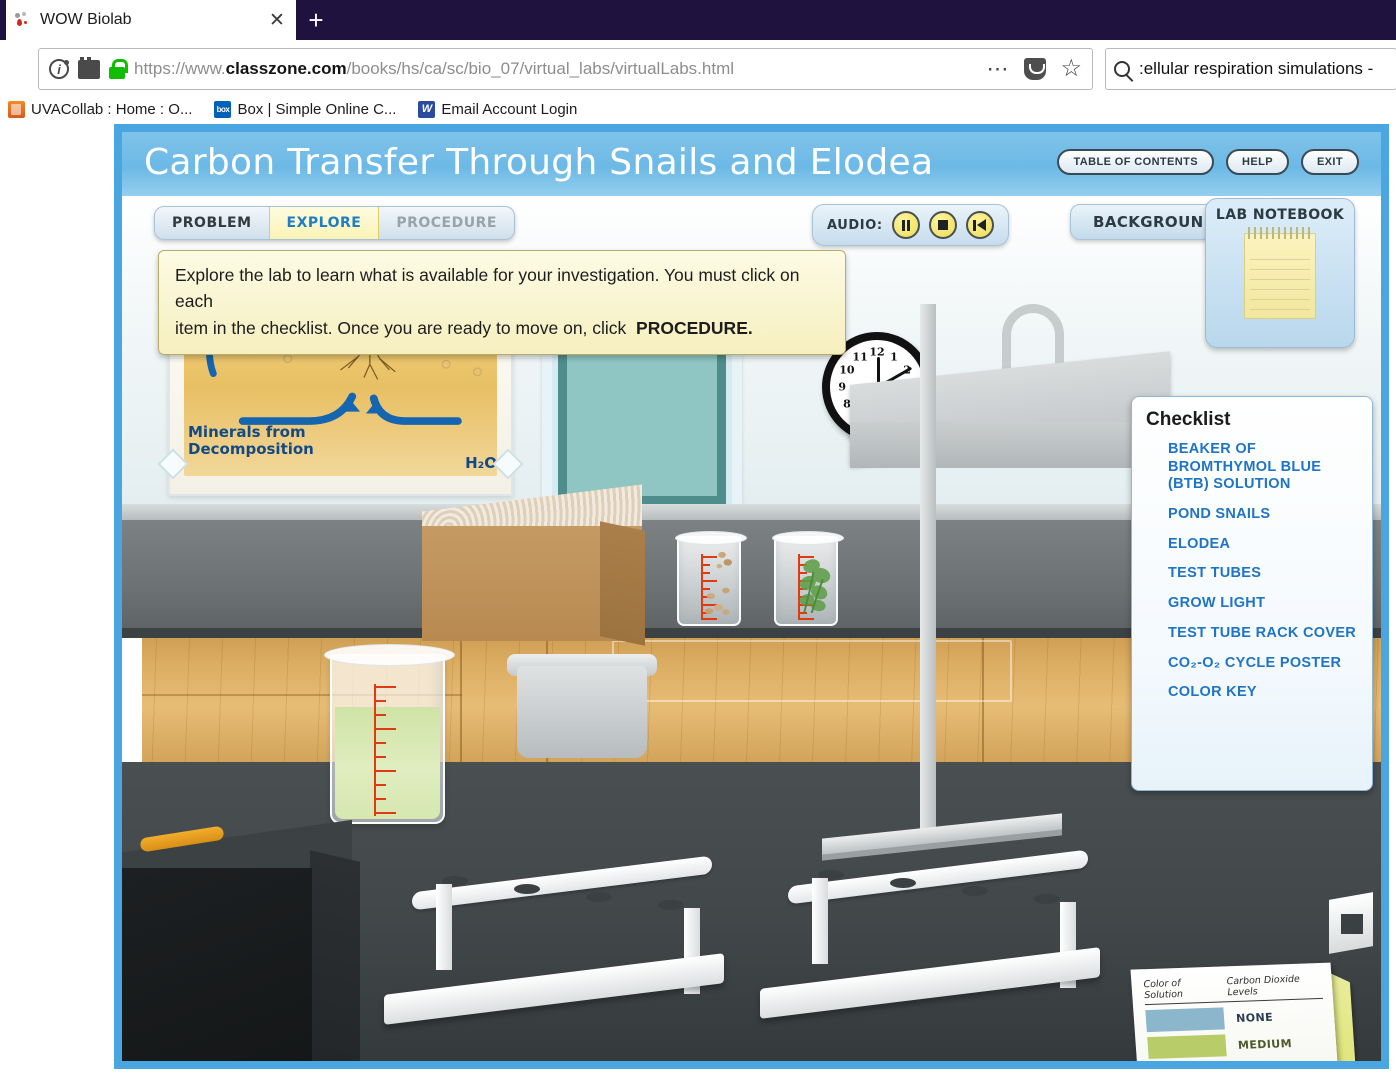 The height and width of the screenshot is (1085, 1396). I want to click on dark-cabinet, so click(217, 964).